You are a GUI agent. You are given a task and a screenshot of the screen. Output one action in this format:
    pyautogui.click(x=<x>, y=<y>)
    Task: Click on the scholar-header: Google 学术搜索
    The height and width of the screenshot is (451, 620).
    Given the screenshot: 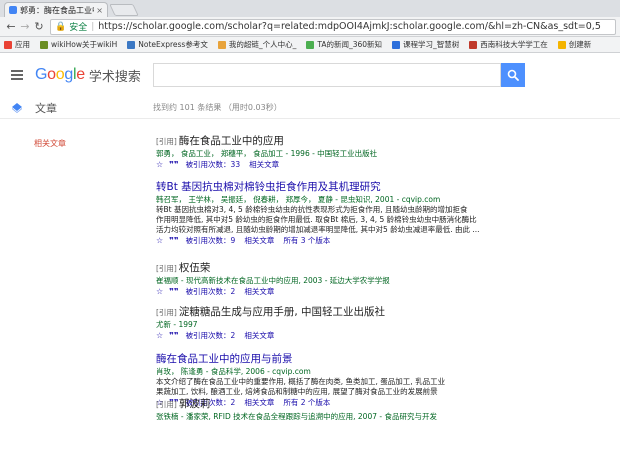 What is the action you would take?
    pyautogui.click(x=310, y=75)
    